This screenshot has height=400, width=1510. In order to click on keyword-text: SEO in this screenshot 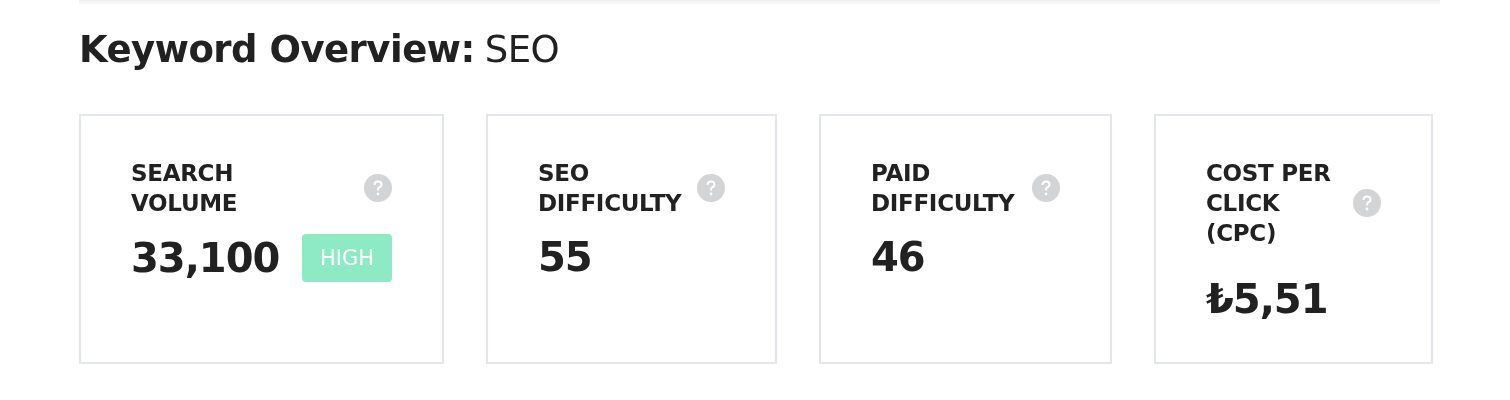, I will do `click(522, 49)`.